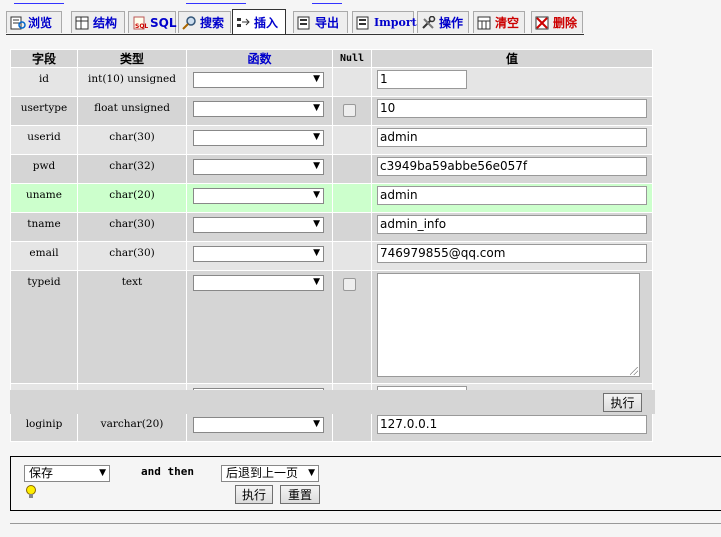  Describe the element at coordinates (204, 22) in the screenshot. I see `tab-search: 搜索` at that location.